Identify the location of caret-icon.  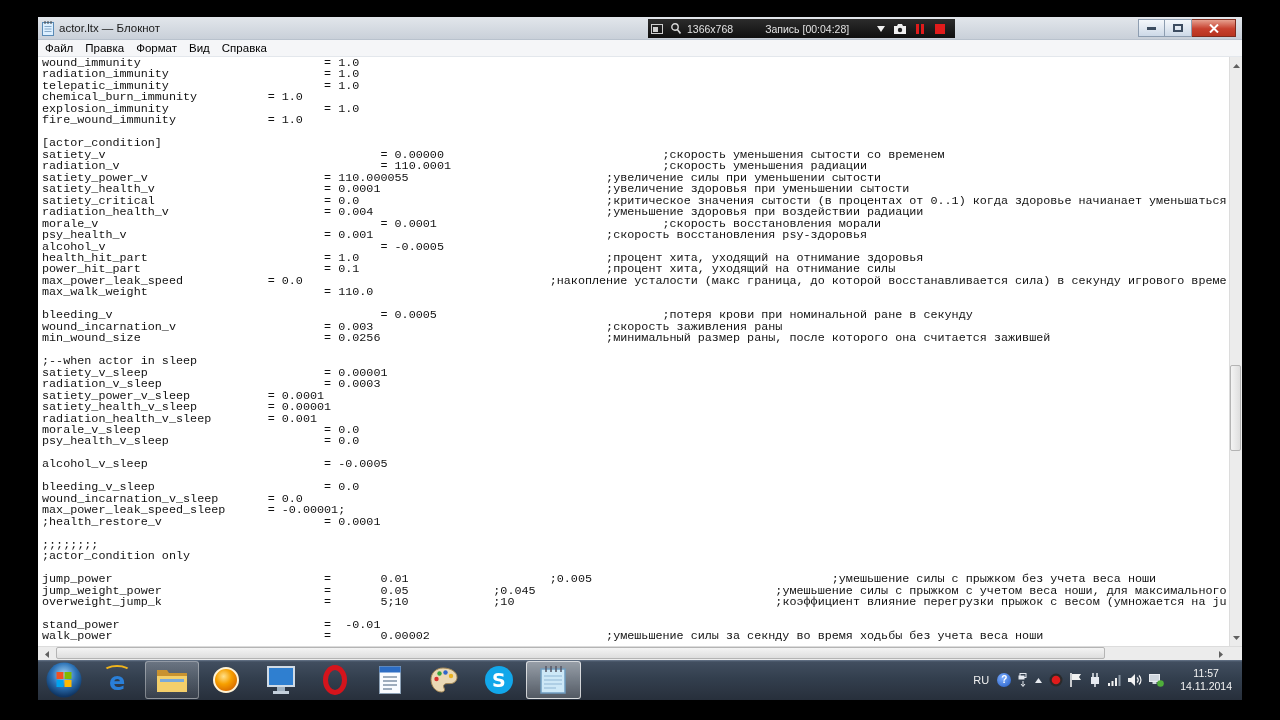
(881, 28).